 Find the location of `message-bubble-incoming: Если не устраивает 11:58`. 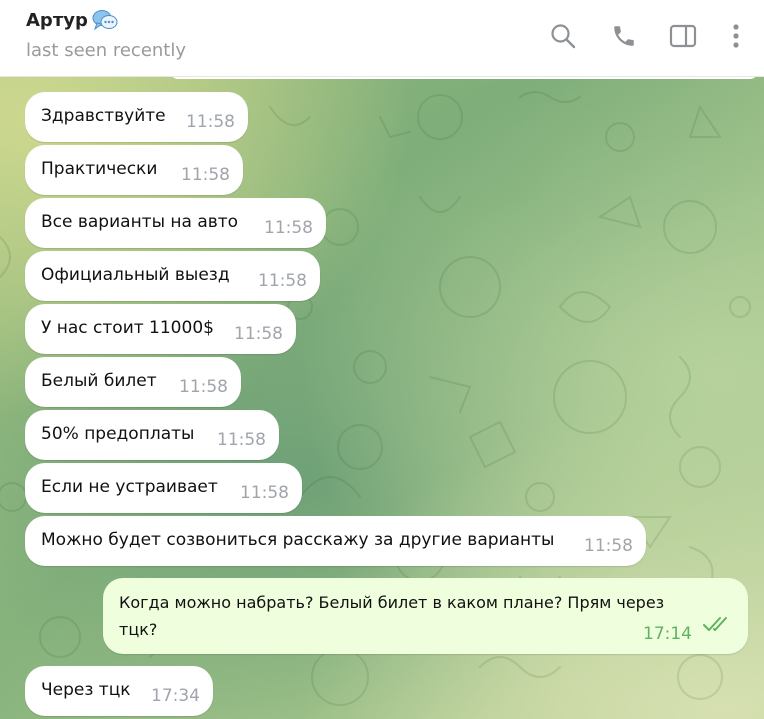

message-bubble-incoming: Если не устраивает 11:58 is located at coordinates (163, 488).